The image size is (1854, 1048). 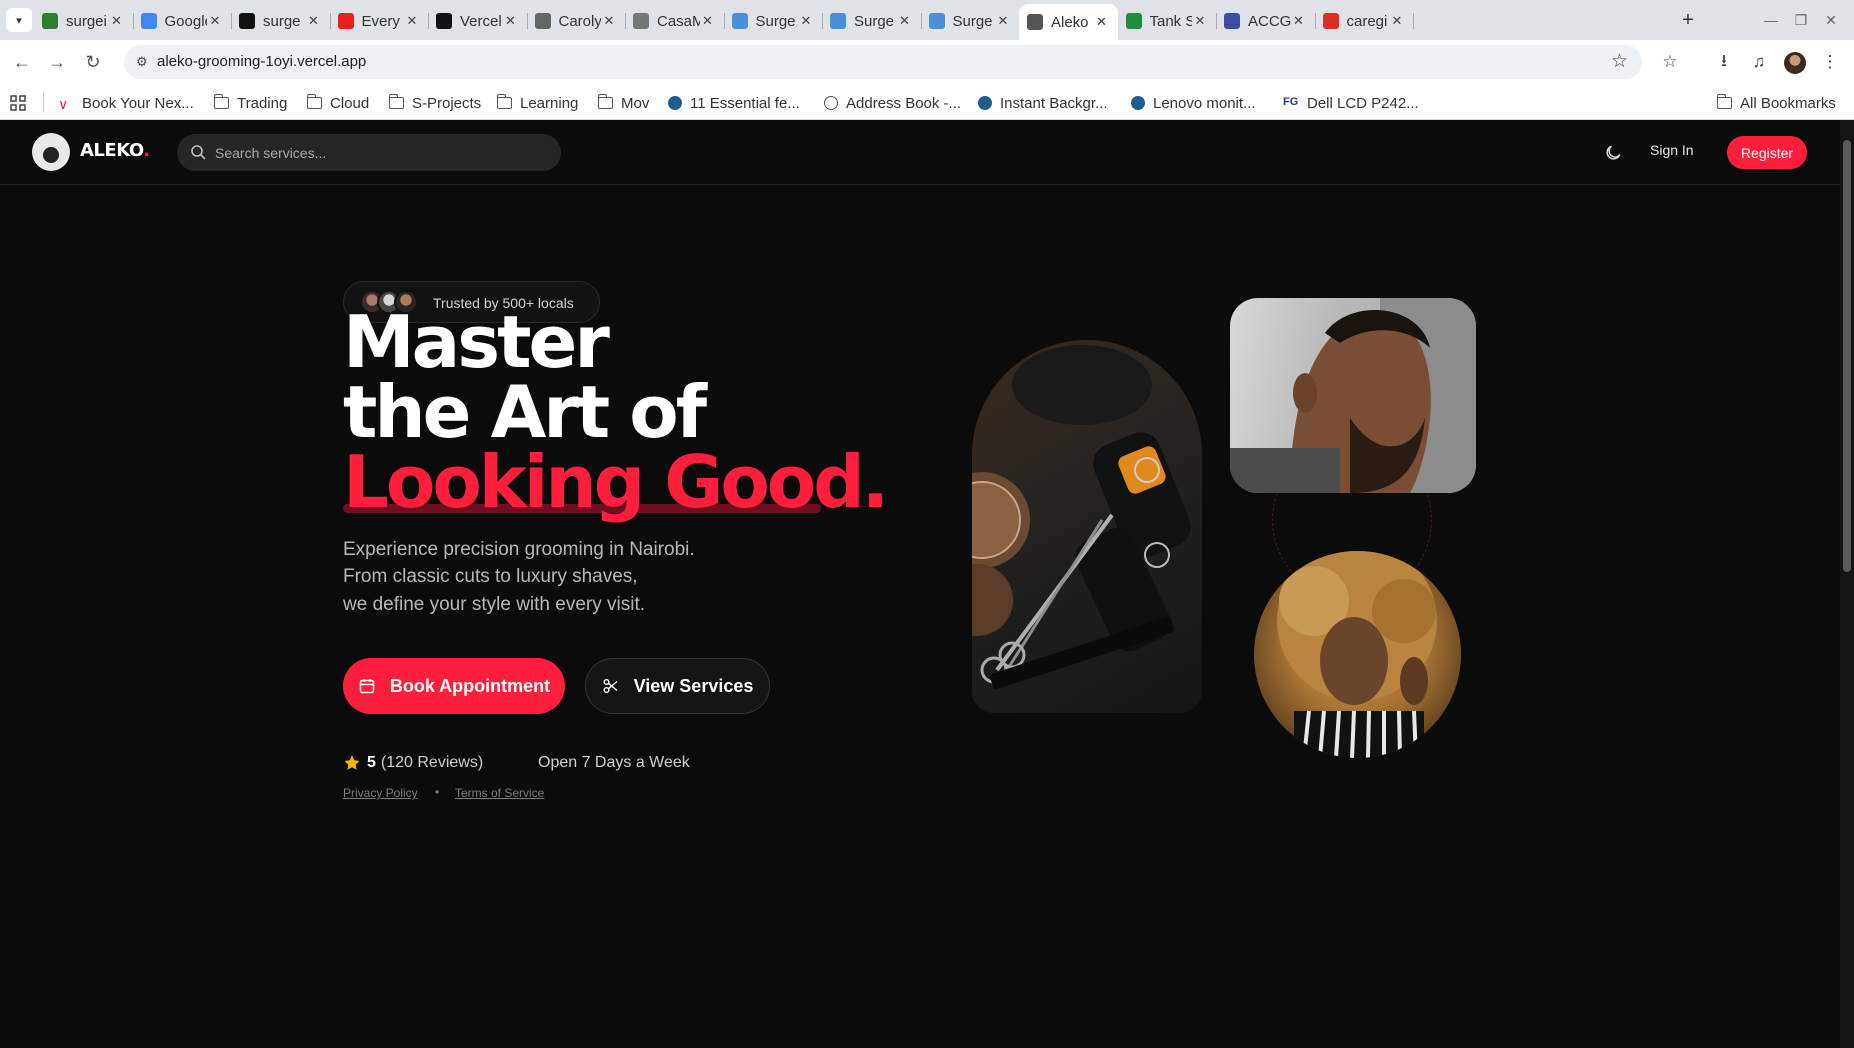 I want to click on download-icon: ⭳, so click(x=1724, y=62).